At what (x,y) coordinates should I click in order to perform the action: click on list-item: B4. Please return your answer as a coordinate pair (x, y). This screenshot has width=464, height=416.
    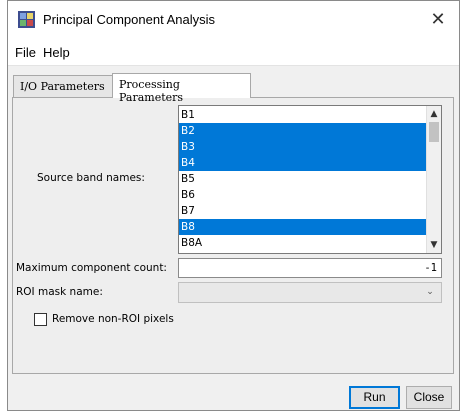
    Looking at the image, I should click on (303, 163).